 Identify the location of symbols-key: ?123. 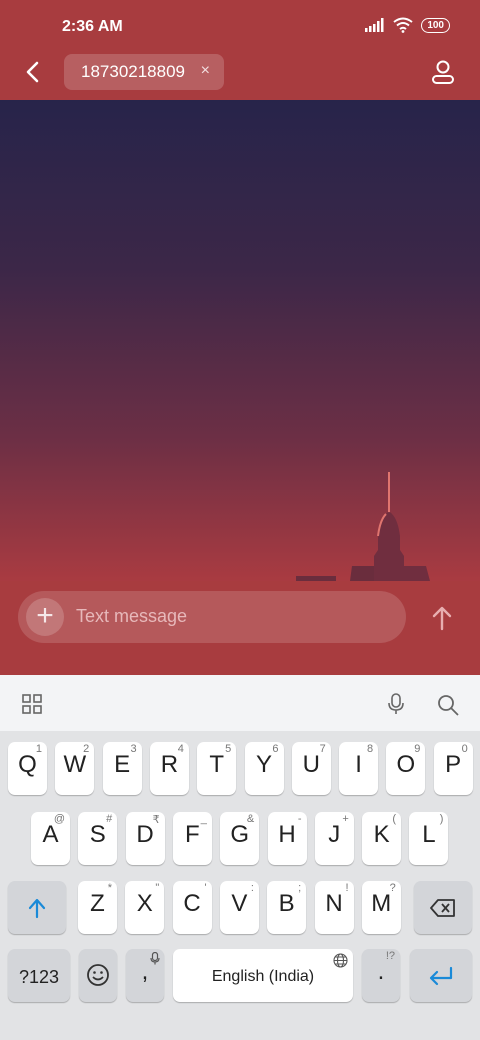
(39, 975).